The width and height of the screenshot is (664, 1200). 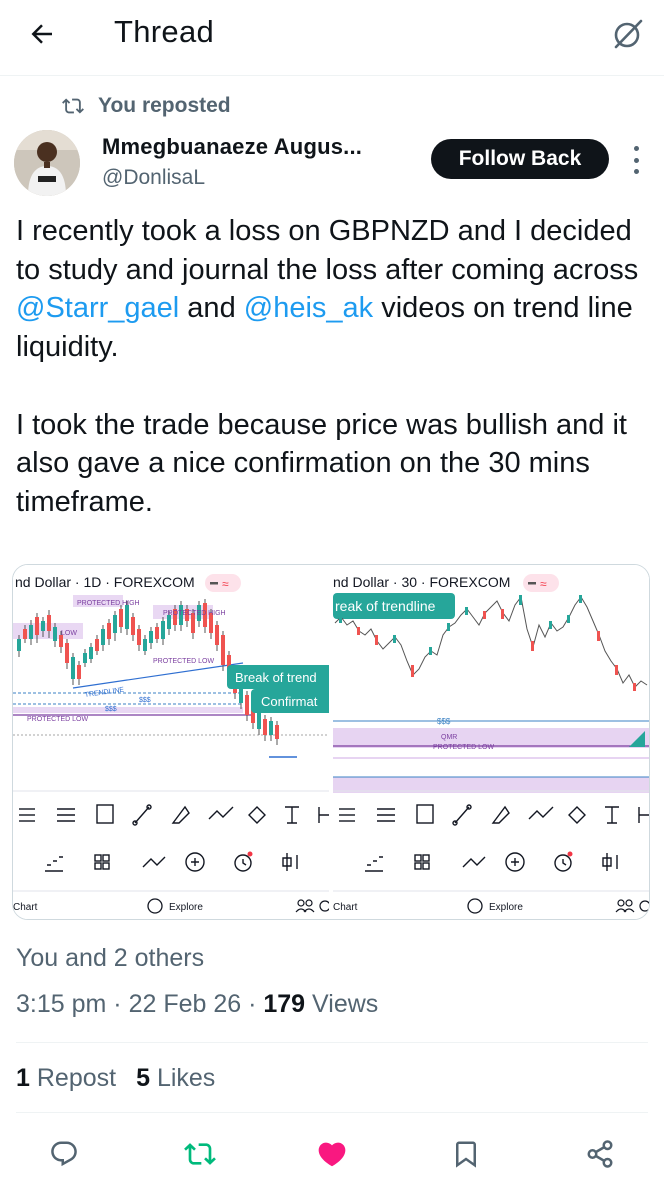 What do you see at coordinates (61, 1004) in the screenshot?
I see `tweet-time: 3:15 pm` at bounding box center [61, 1004].